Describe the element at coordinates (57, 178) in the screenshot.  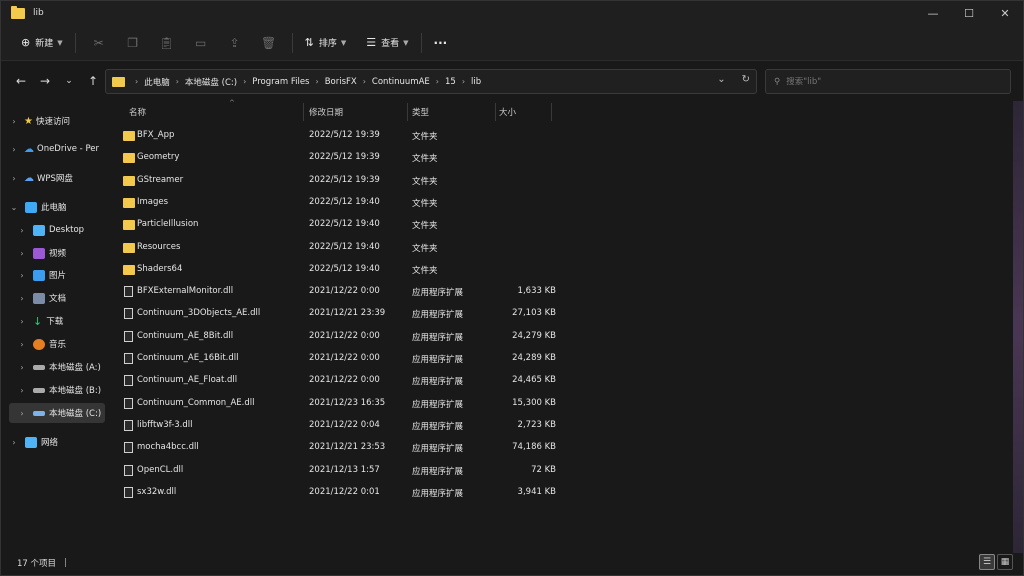
I see `sidebar-item-wps: › ☁ WPS网盘` at that location.